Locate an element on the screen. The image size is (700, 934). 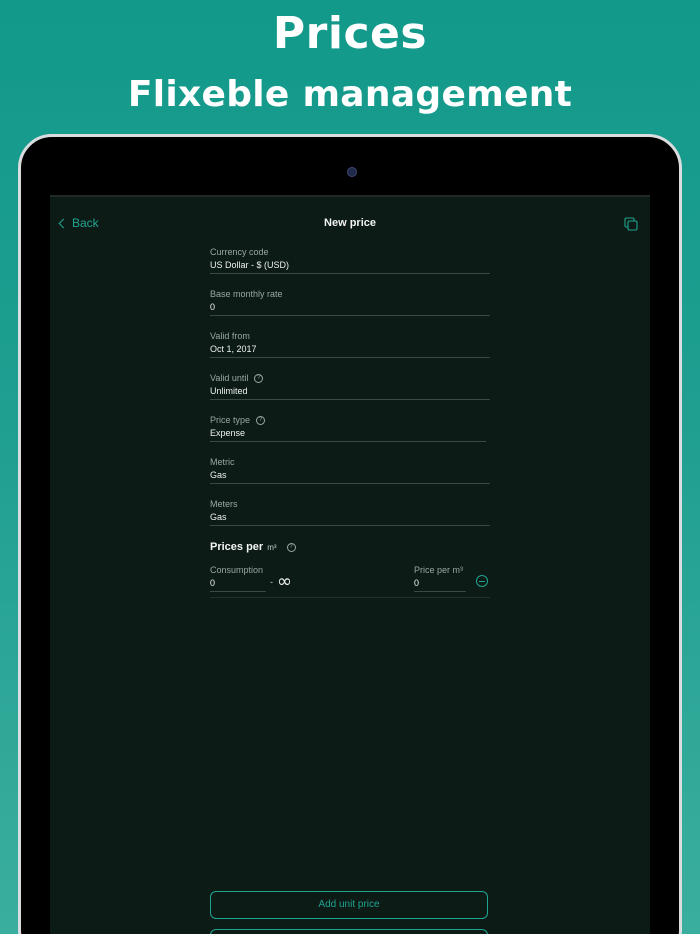
add-unit-price-button: Add unit price is located at coordinates (349, 905).